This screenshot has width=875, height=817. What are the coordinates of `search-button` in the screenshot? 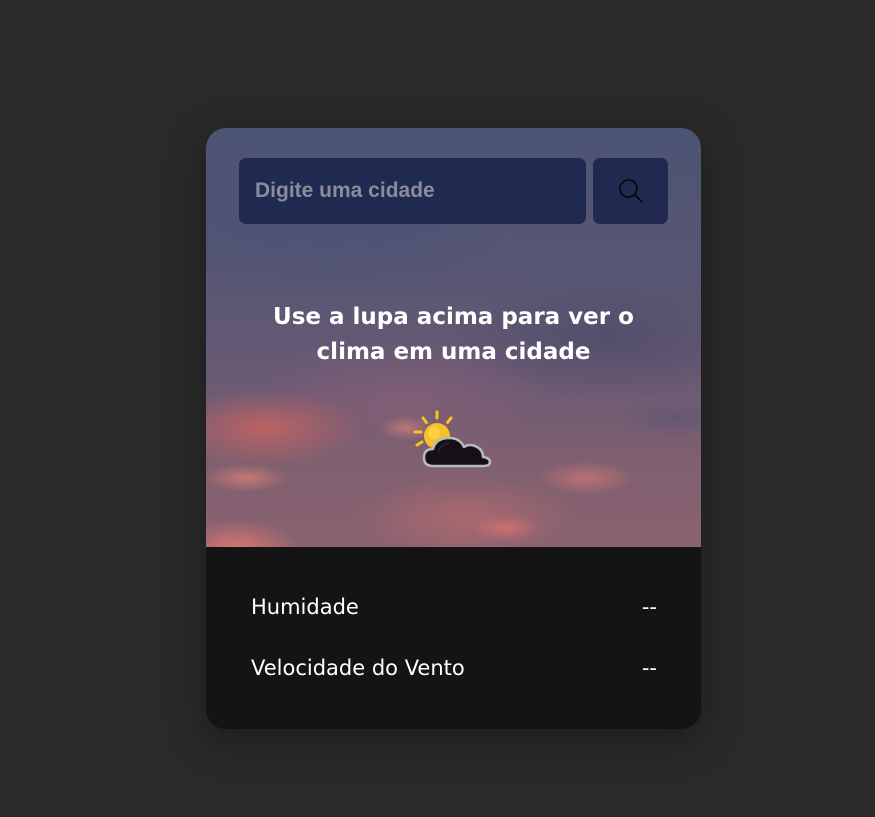 It's located at (630, 191).